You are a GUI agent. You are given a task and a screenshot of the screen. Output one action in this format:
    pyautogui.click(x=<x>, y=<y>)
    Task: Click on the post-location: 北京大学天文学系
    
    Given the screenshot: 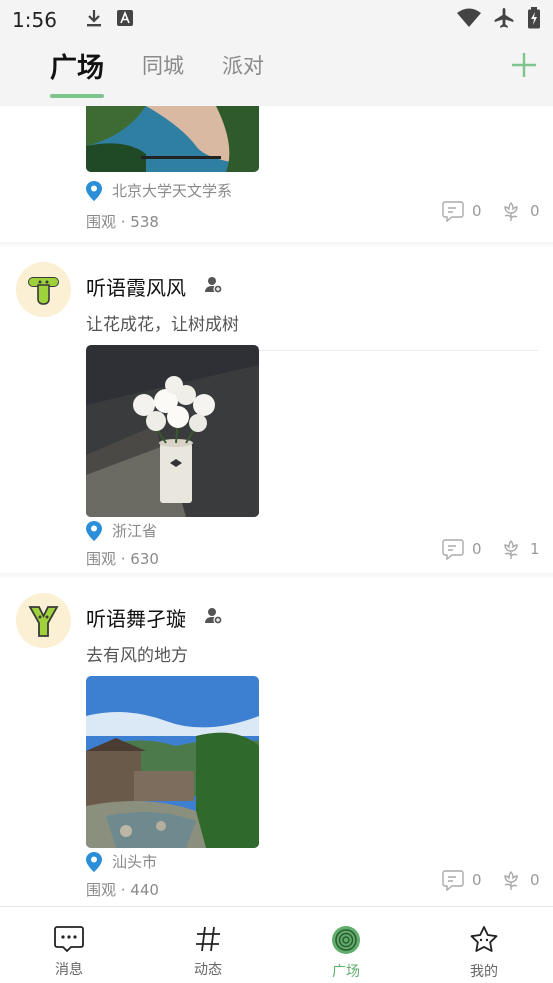 What is the action you would take?
    pyautogui.click(x=159, y=190)
    